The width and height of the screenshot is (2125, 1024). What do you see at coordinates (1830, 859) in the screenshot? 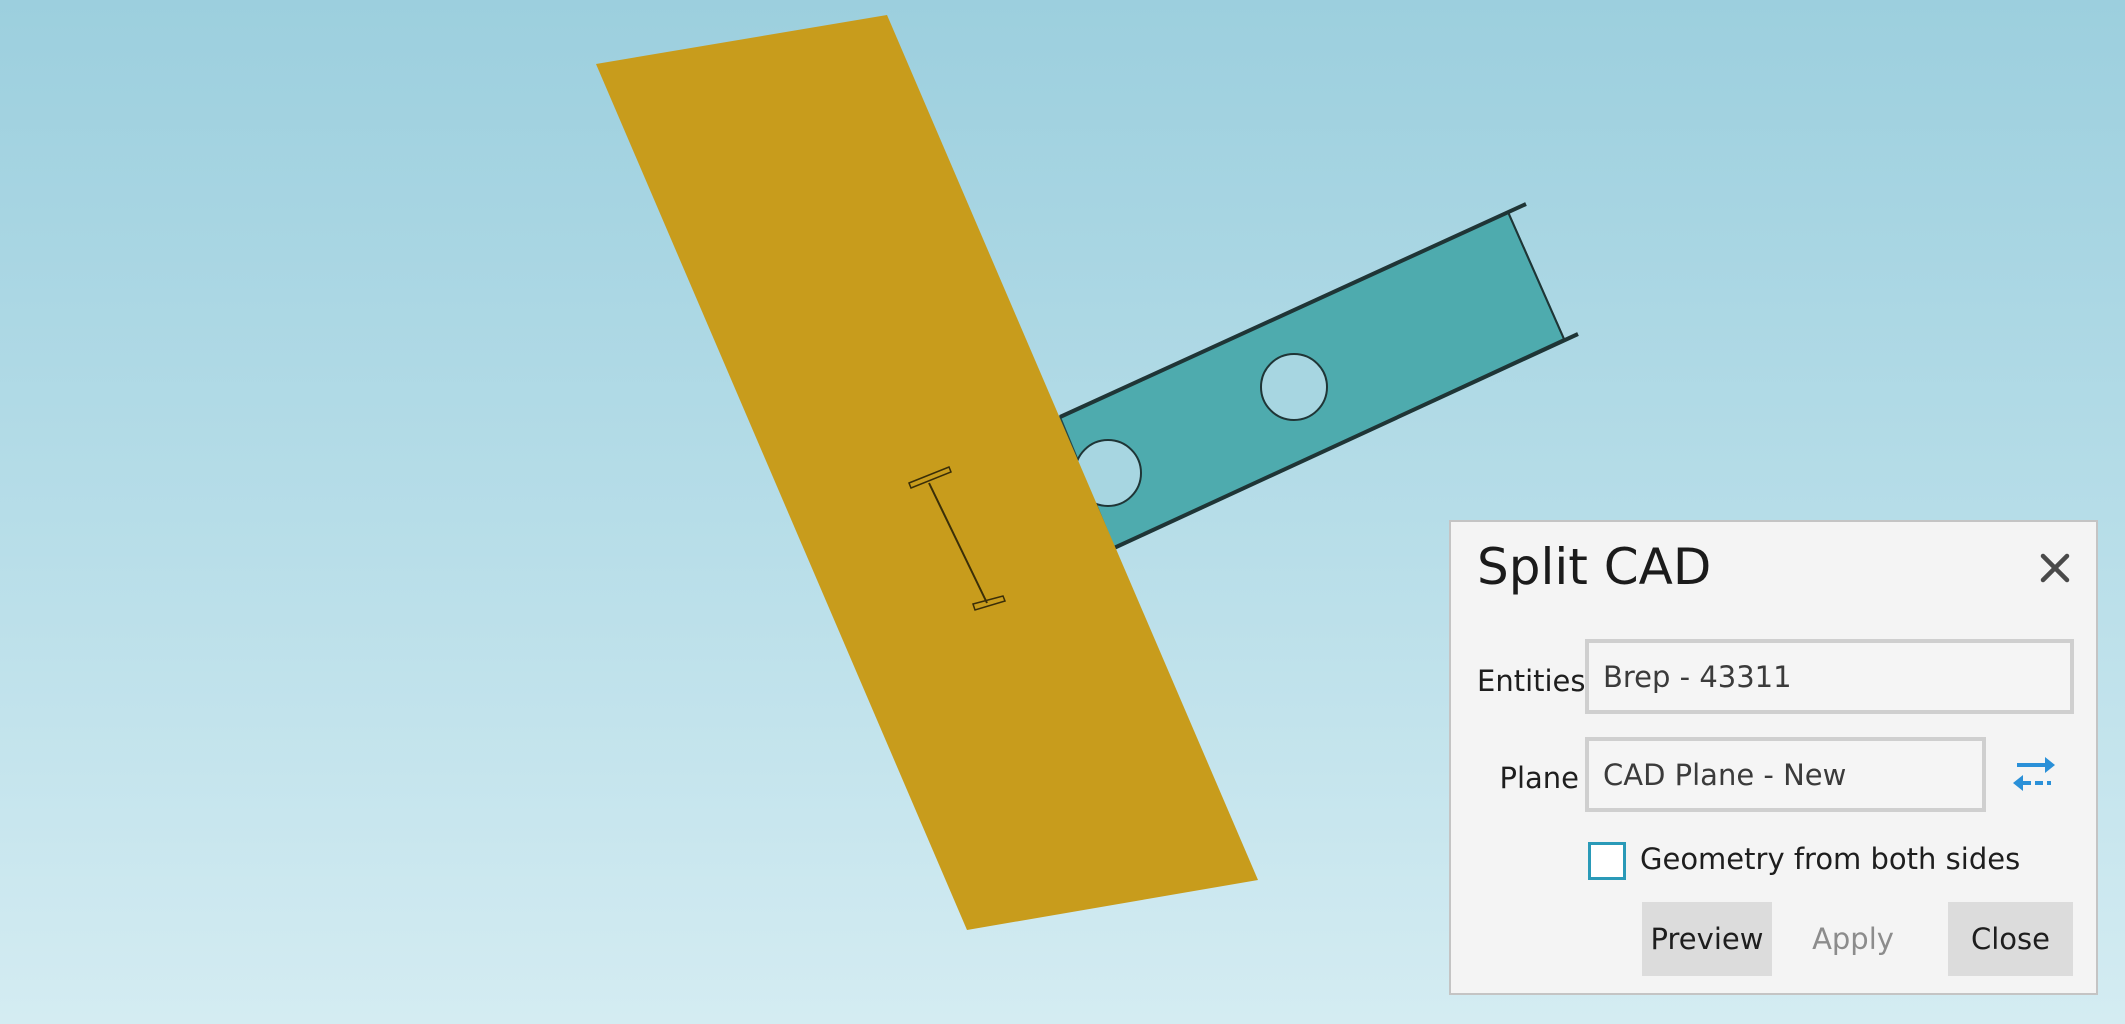
I see `geometry-both-sides-label: Geometry from both sides` at bounding box center [1830, 859].